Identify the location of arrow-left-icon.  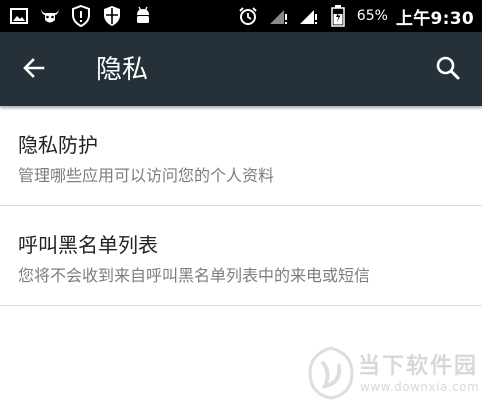
(34, 70).